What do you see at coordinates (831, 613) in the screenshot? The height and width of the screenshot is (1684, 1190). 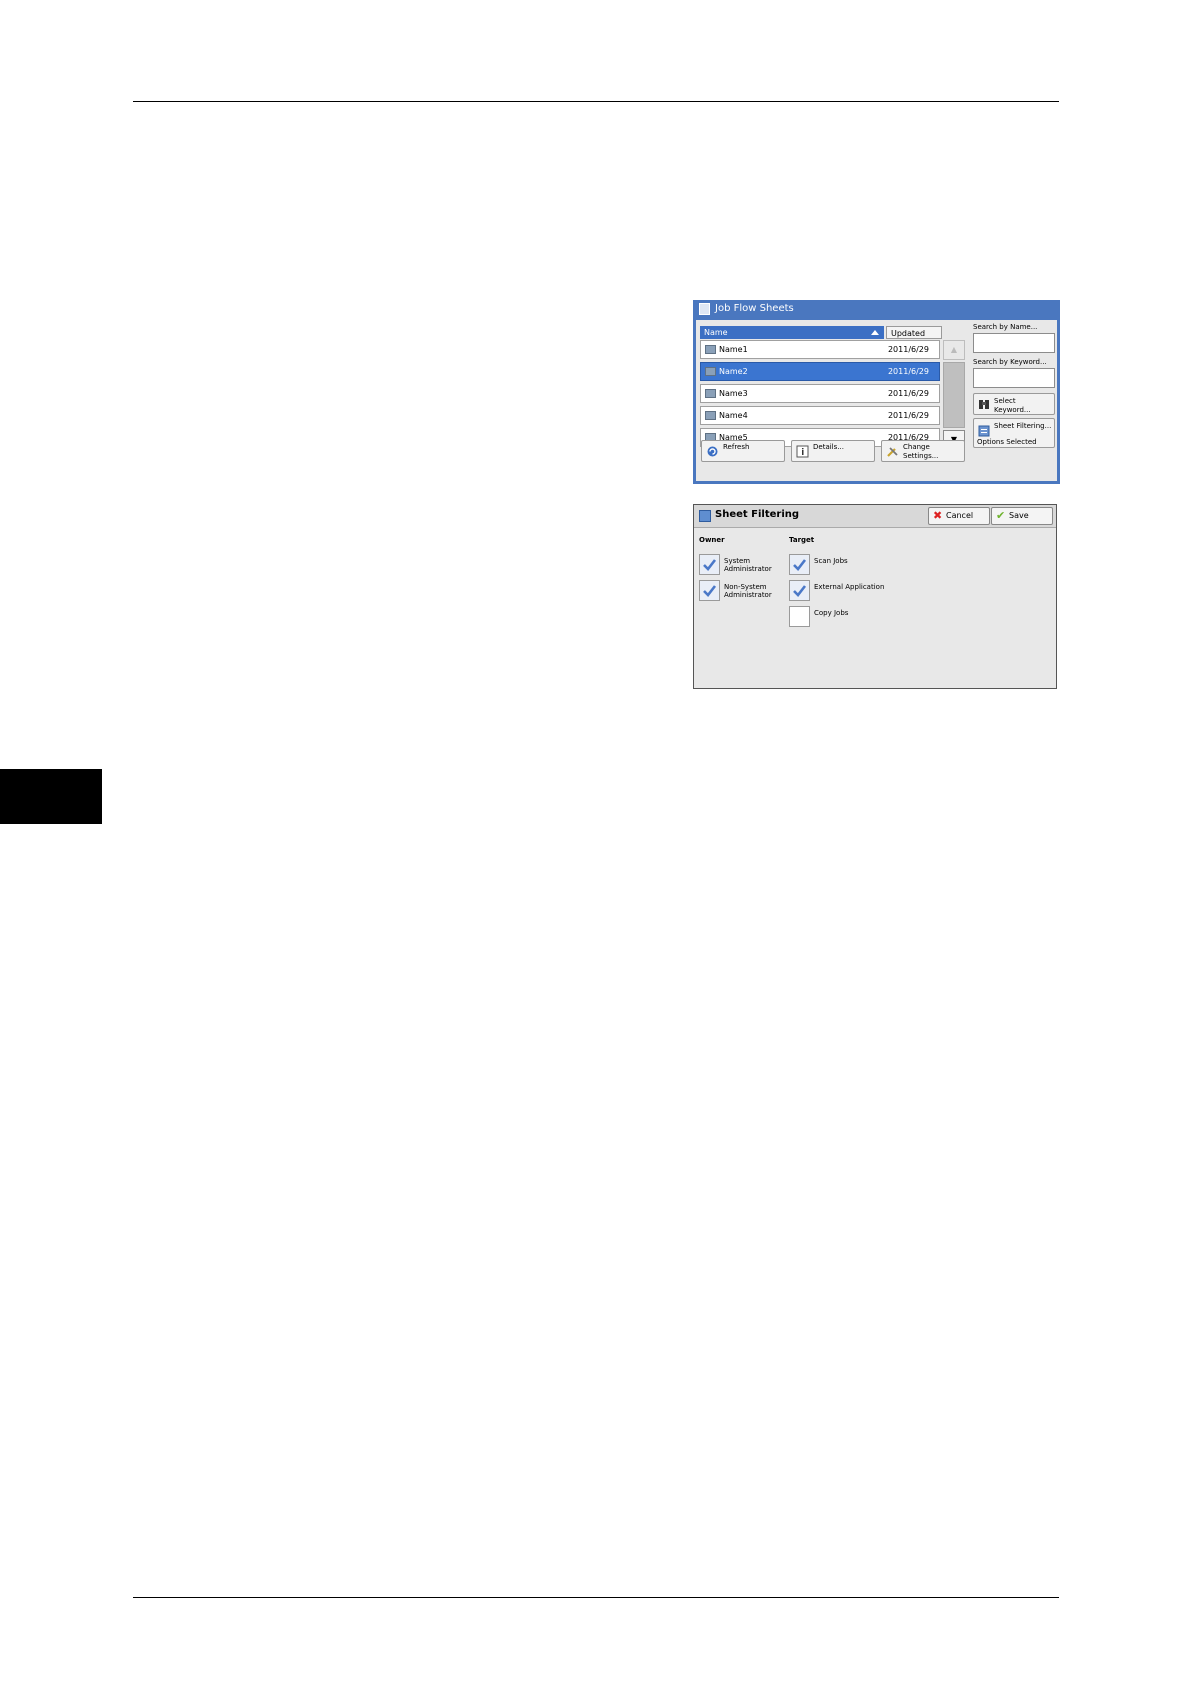 I see `copy-jobs-label: Copy Jobs` at bounding box center [831, 613].